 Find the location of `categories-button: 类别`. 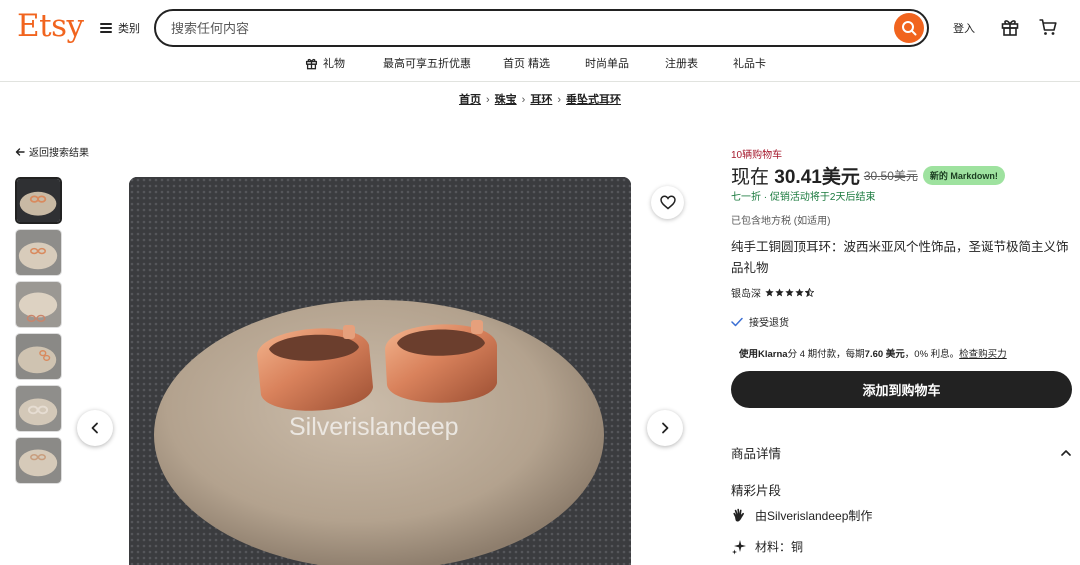

categories-button: 类别 is located at coordinates (120, 28).